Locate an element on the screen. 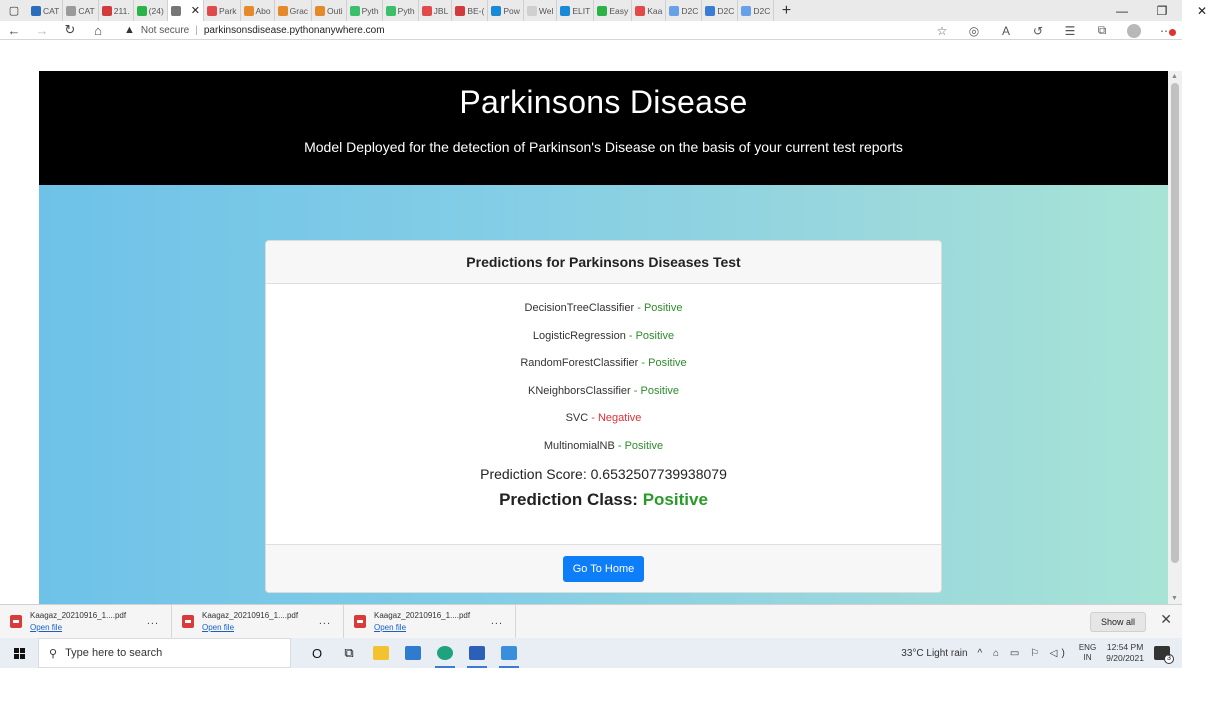 This screenshot has width=1222, height=720. task-view-icon: ⧉ is located at coordinates (349, 653).